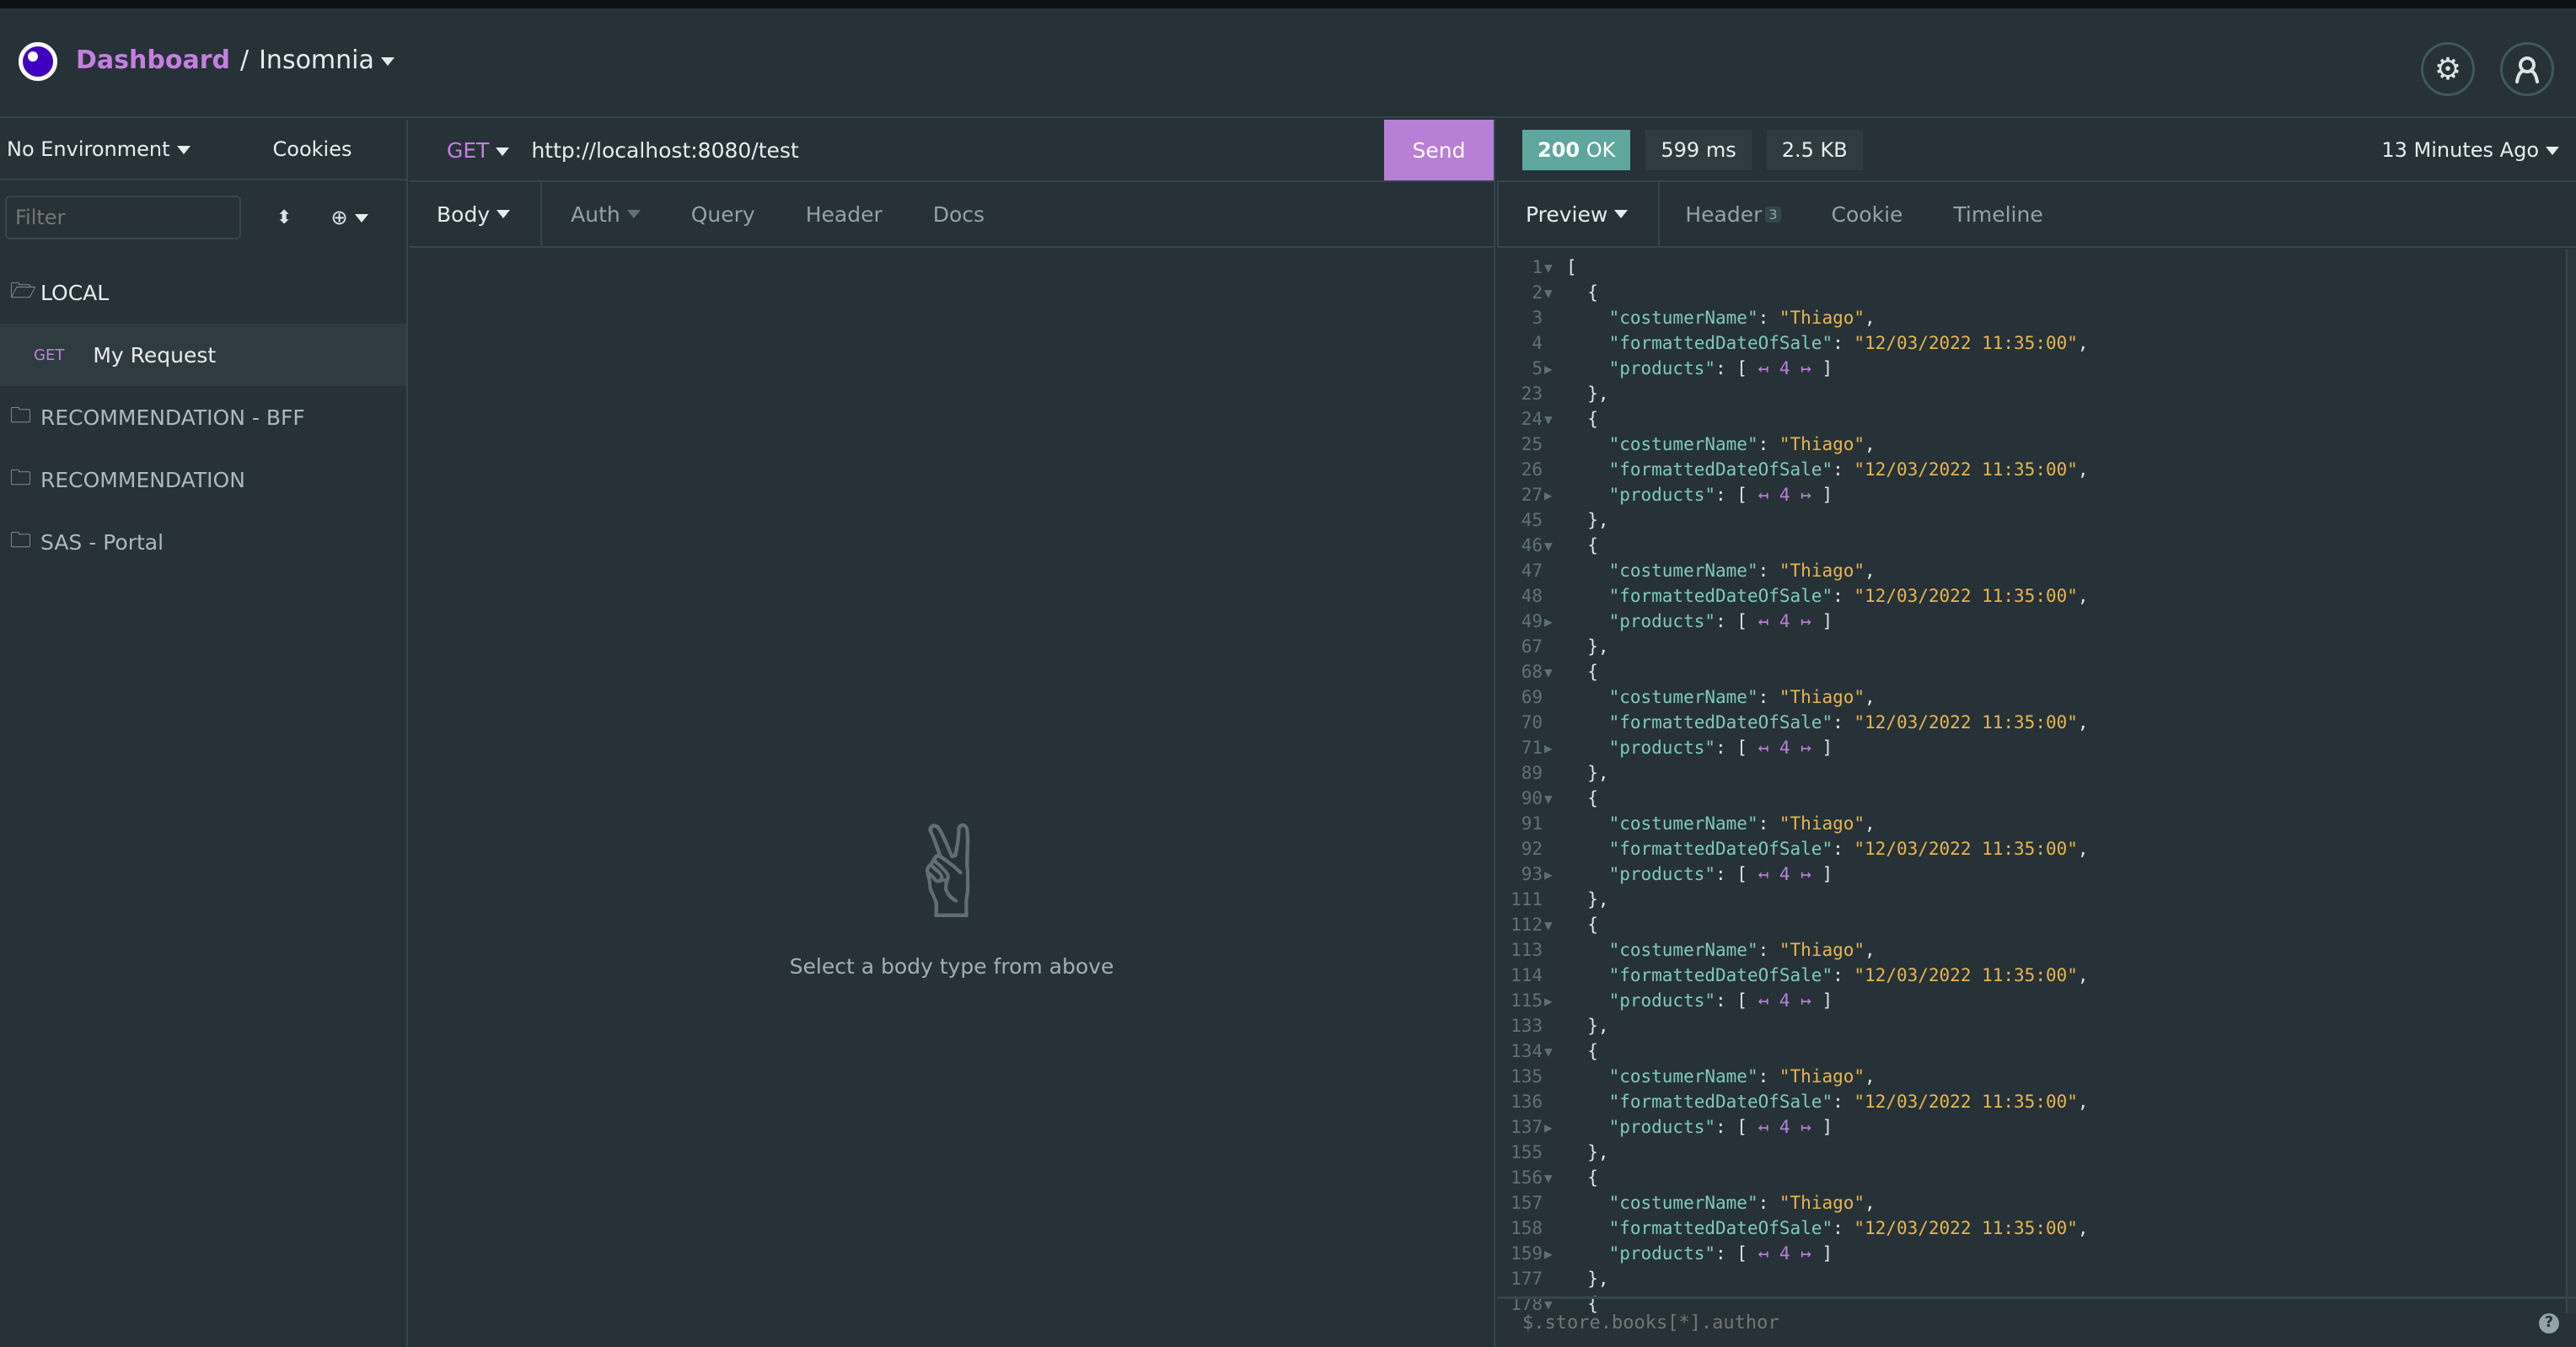 The image size is (2576, 1347). What do you see at coordinates (503, 152) in the screenshot?
I see `chevron-down-icon` at bounding box center [503, 152].